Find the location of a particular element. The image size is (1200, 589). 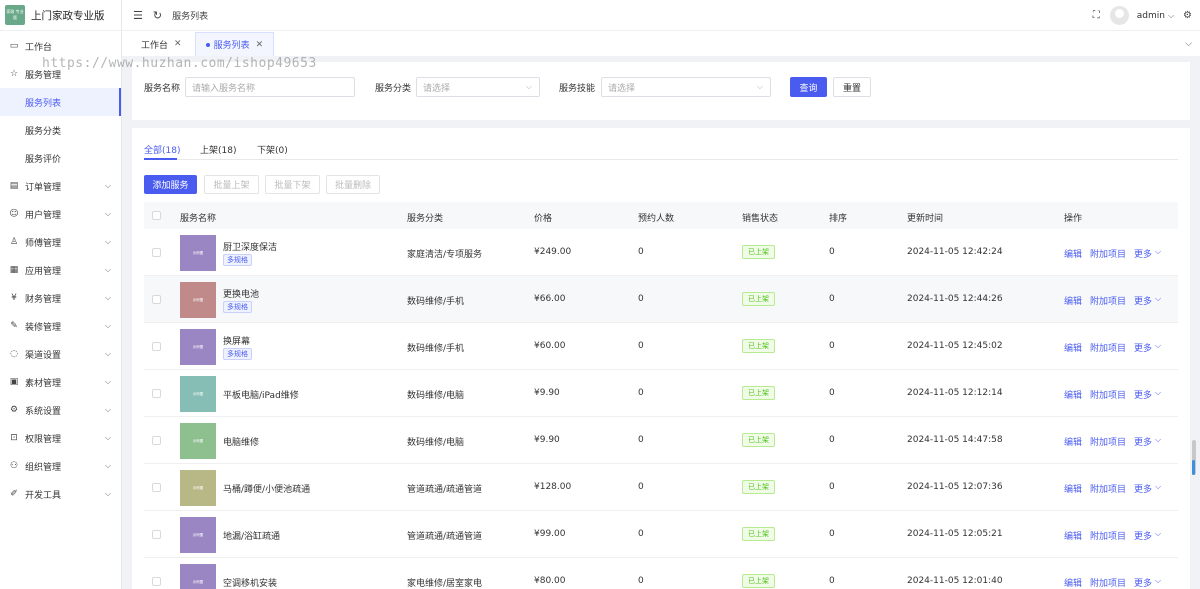

avatar is located at coordinates (1119, 15).